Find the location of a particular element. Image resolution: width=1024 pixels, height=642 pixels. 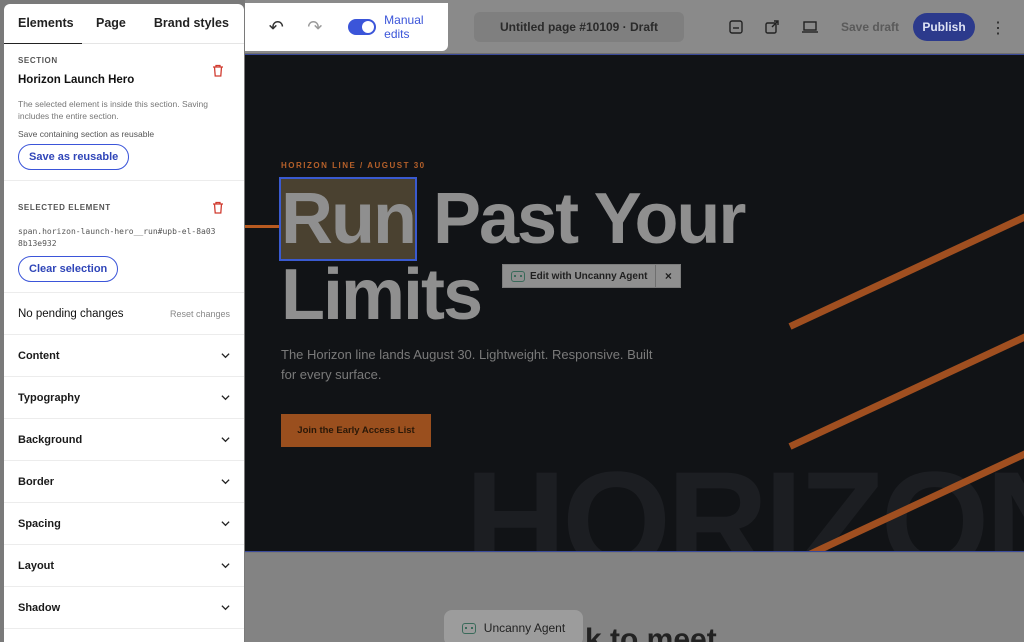

panel-label: Border is located at coordinates (36, 481).